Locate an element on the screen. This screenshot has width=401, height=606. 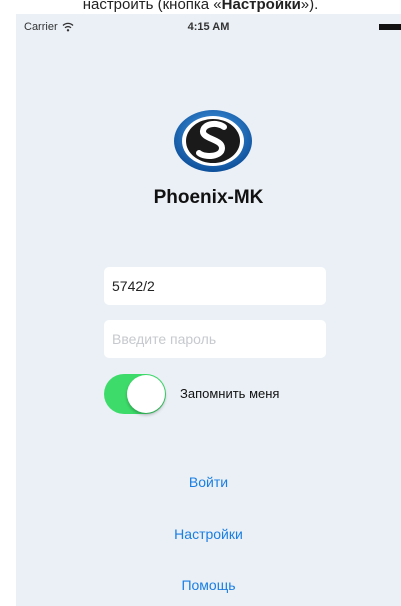
remember-me-toggle is located at coordinates (135, 394).